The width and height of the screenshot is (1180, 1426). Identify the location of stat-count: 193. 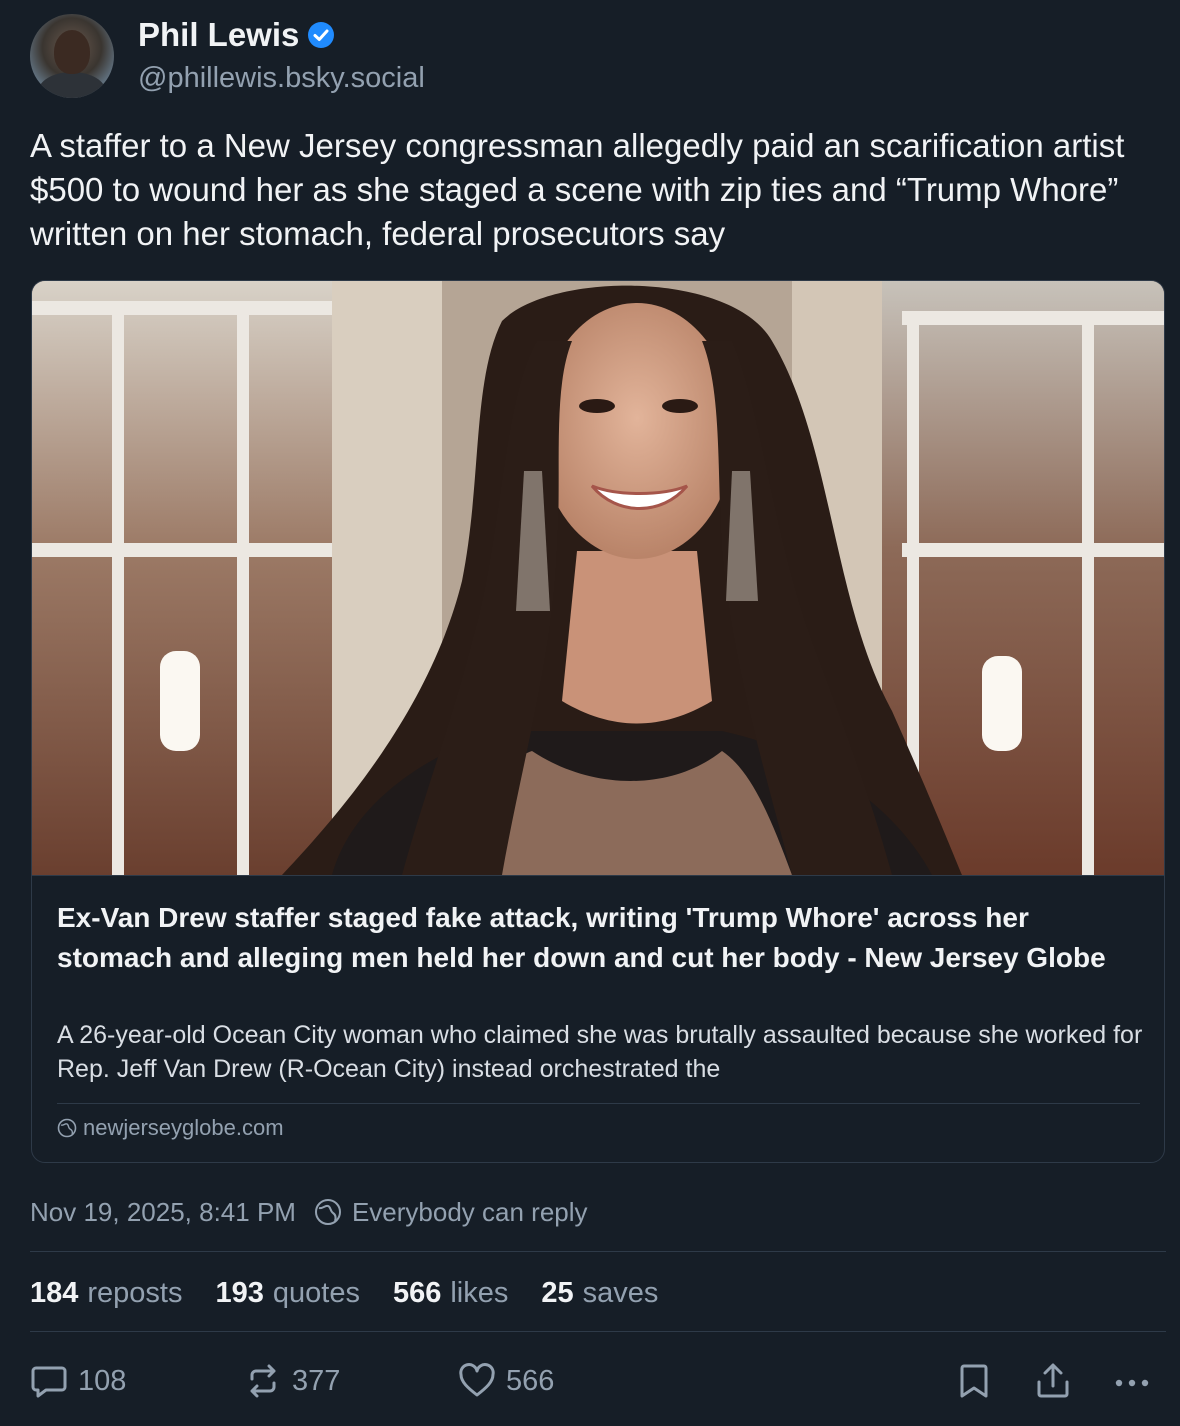
(239, 1292).